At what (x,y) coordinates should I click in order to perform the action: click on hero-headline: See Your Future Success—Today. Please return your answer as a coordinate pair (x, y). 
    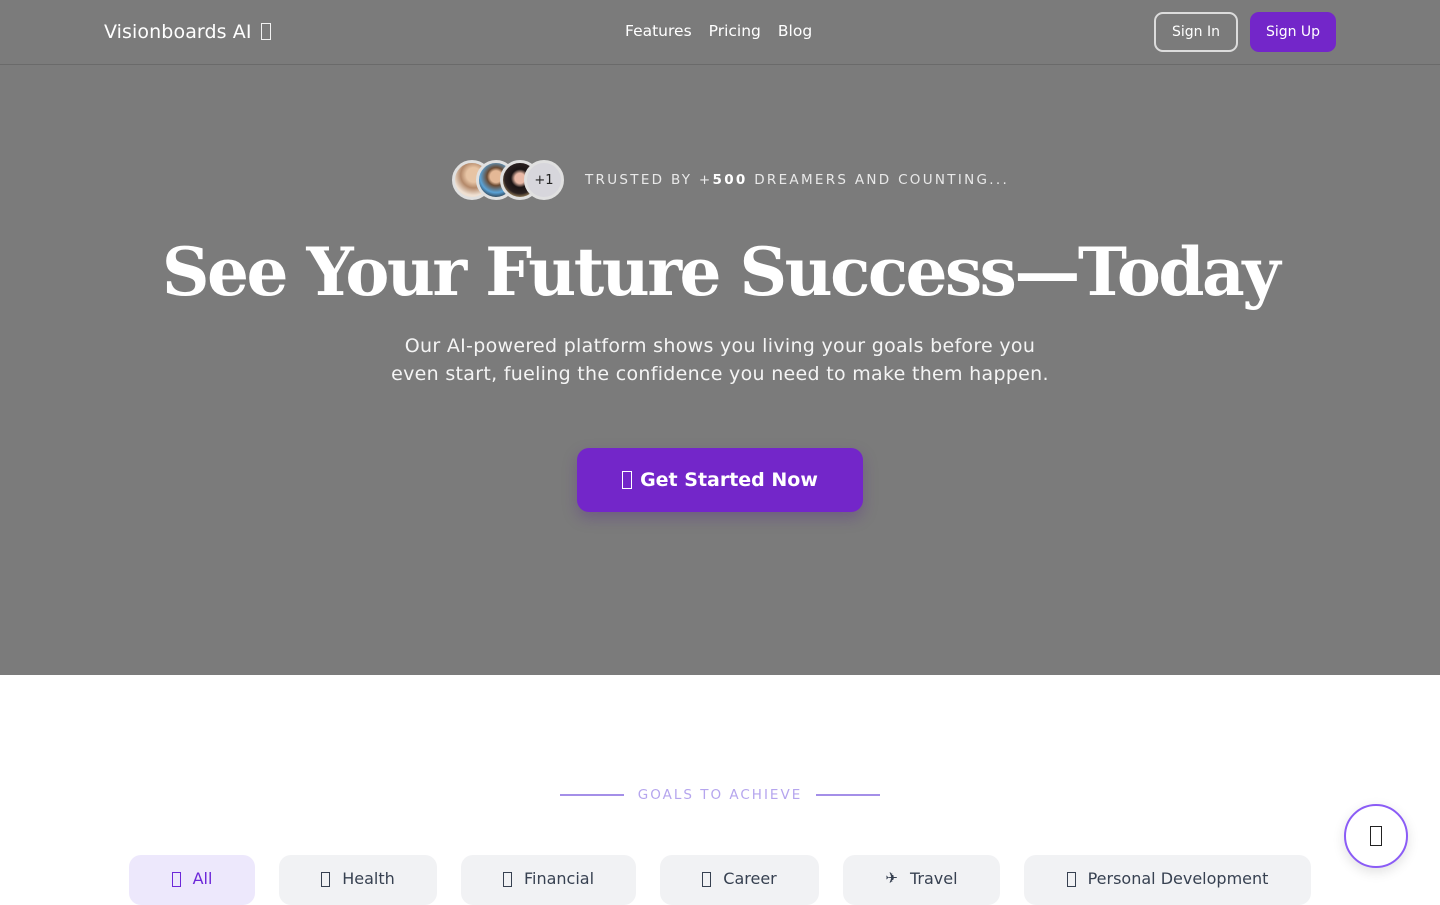
    Looking at the image, I should click on (721, 272).